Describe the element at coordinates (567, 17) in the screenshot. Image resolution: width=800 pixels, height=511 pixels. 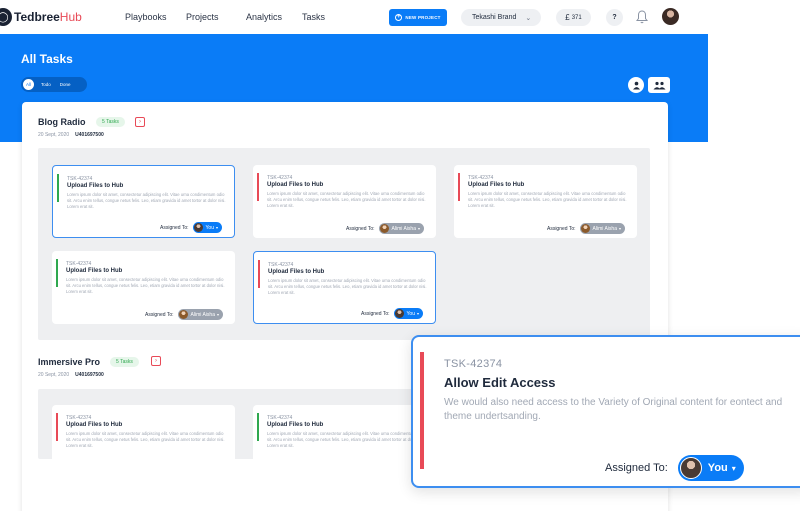
I see `currency-symbol: £` at that location.